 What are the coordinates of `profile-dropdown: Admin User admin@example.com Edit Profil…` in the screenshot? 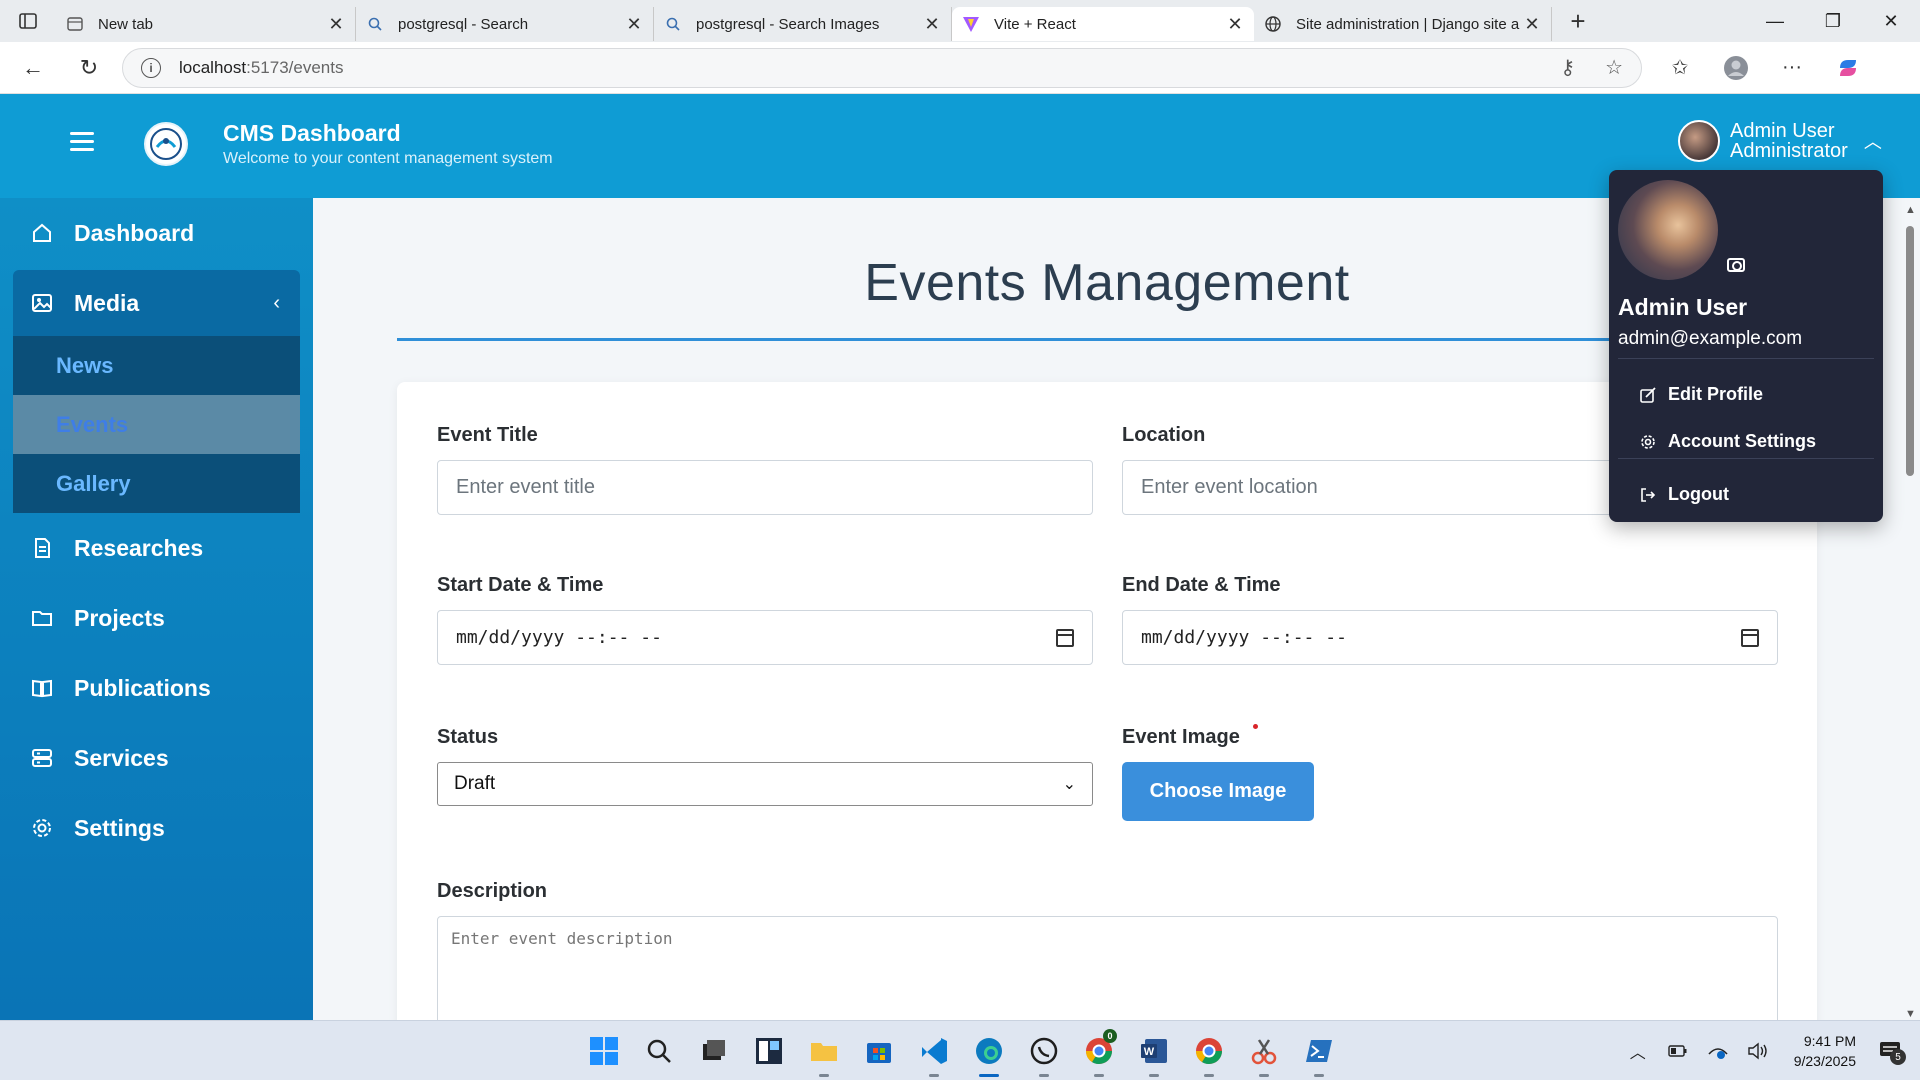 It's located at (1746, 346).